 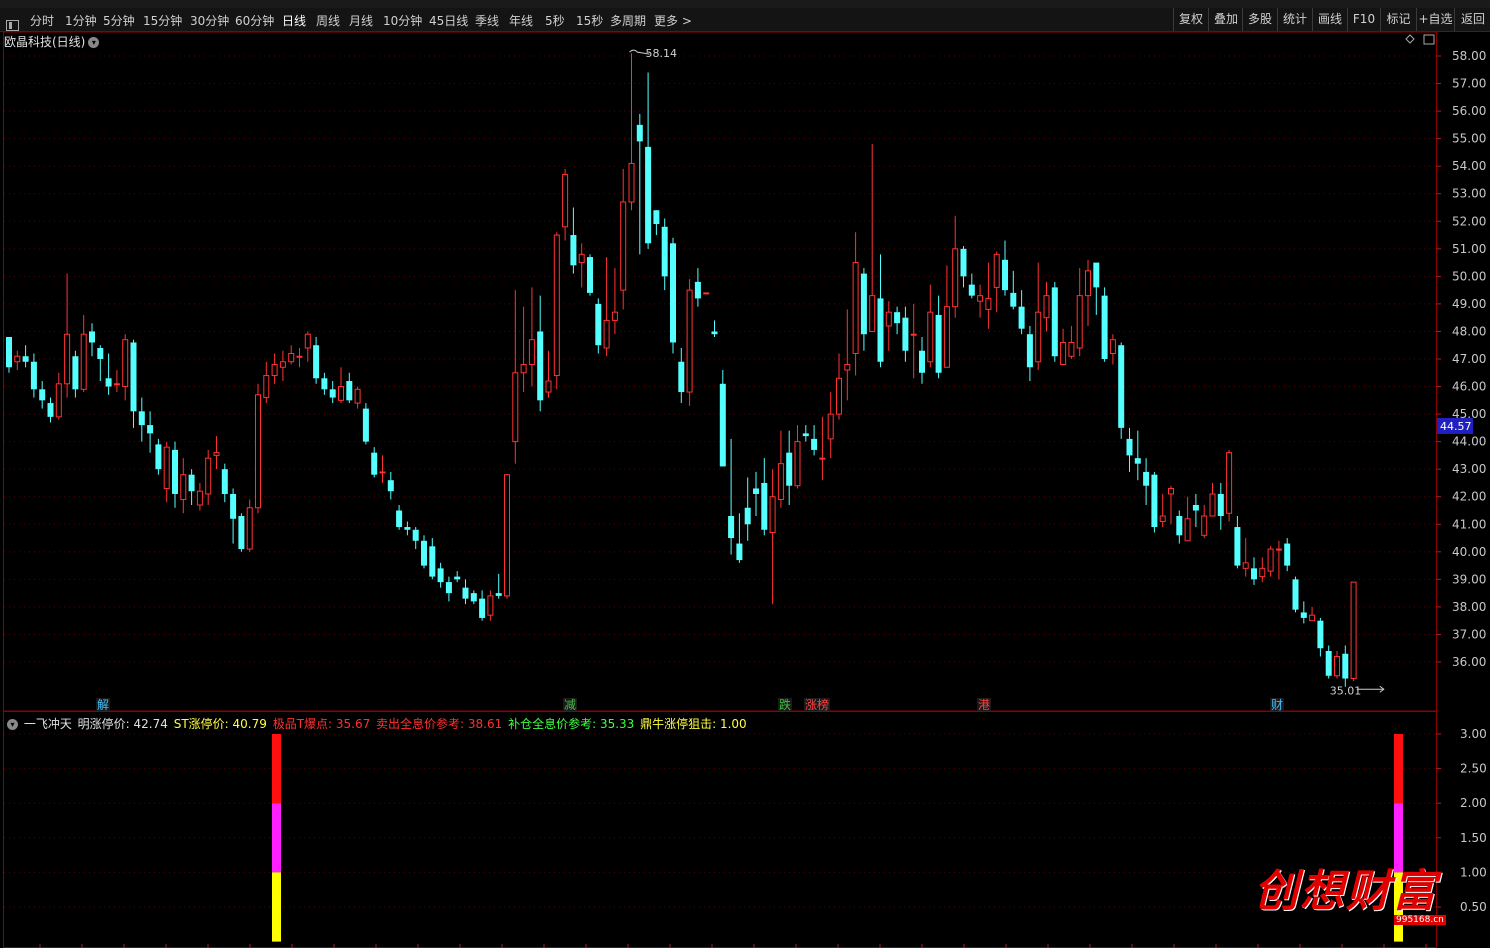 What do you see at coordinates (1469, 552) in the screenshot?
I see `y-label: 40.00` at bounding box center [1469, 552].